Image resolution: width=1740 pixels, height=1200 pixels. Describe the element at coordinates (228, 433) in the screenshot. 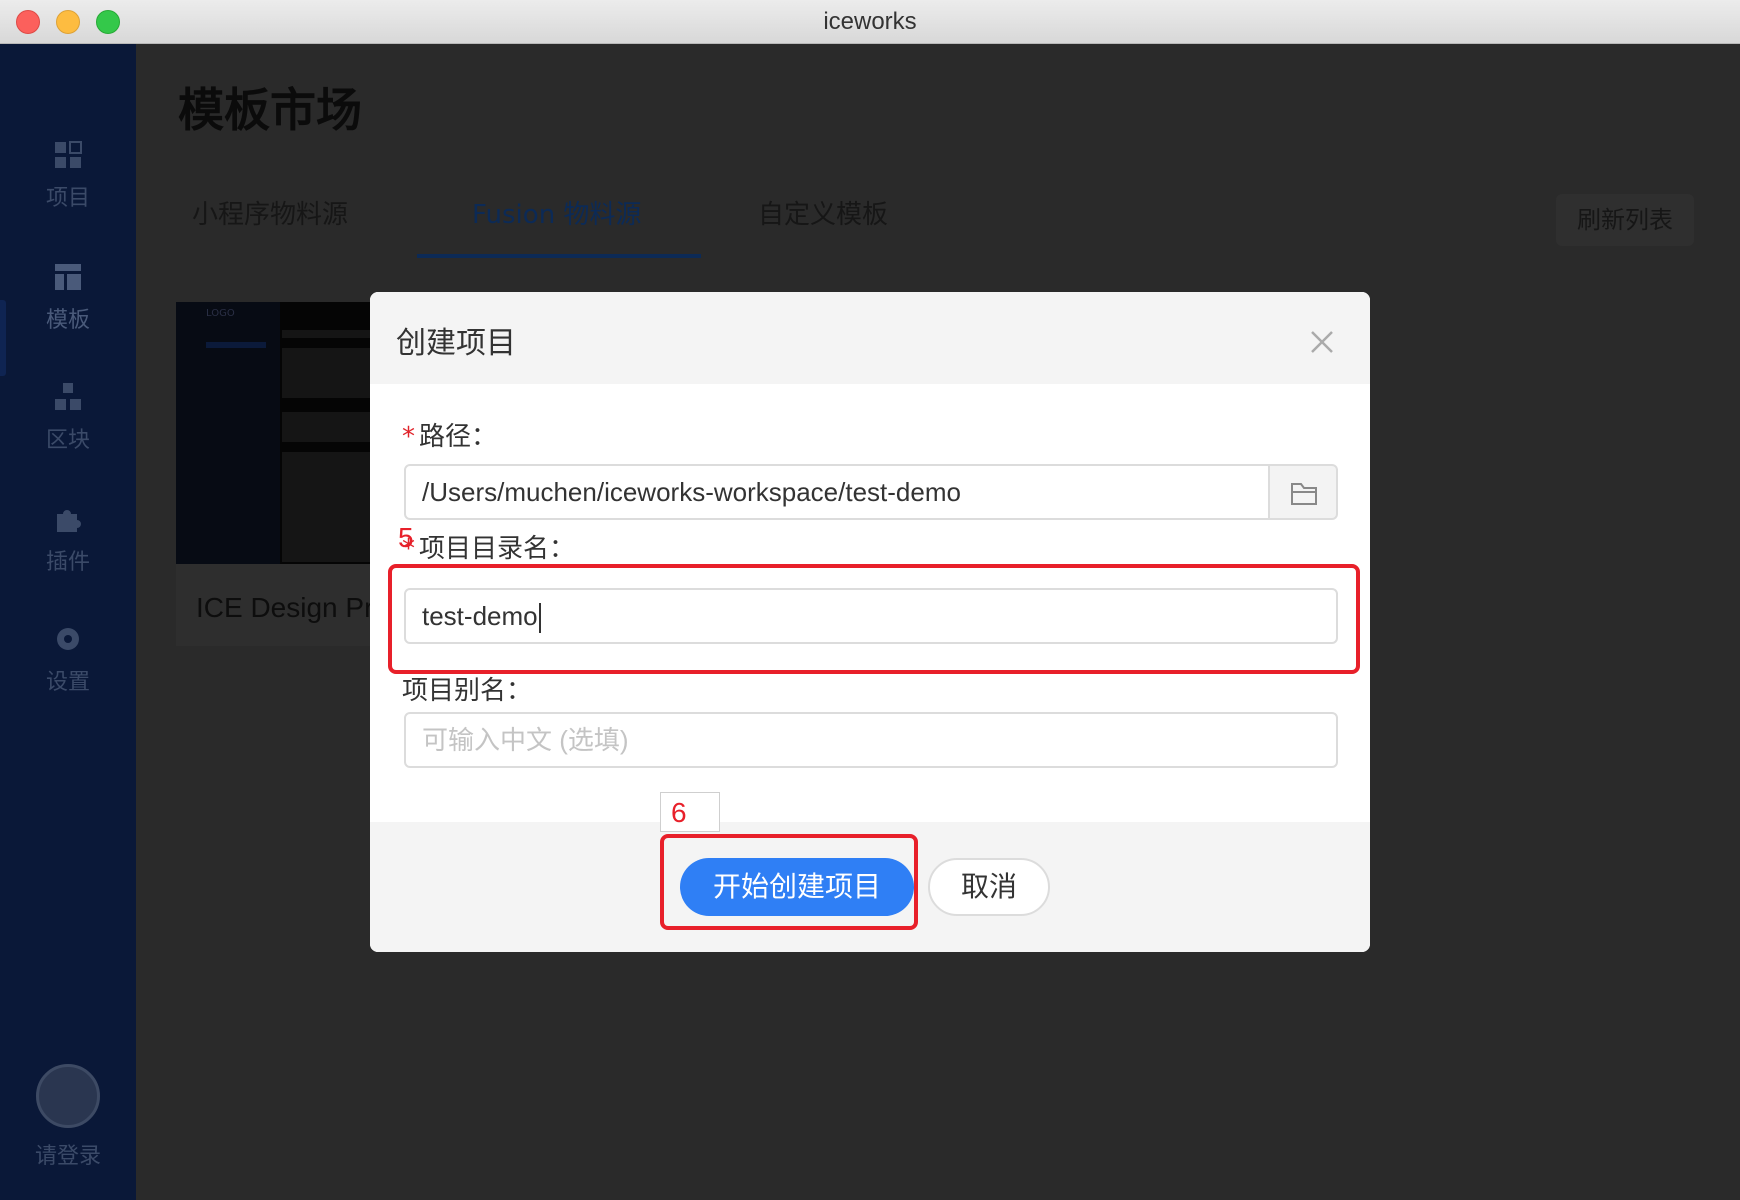

I see `thumbnail-sidebar: LOGO` at that location.